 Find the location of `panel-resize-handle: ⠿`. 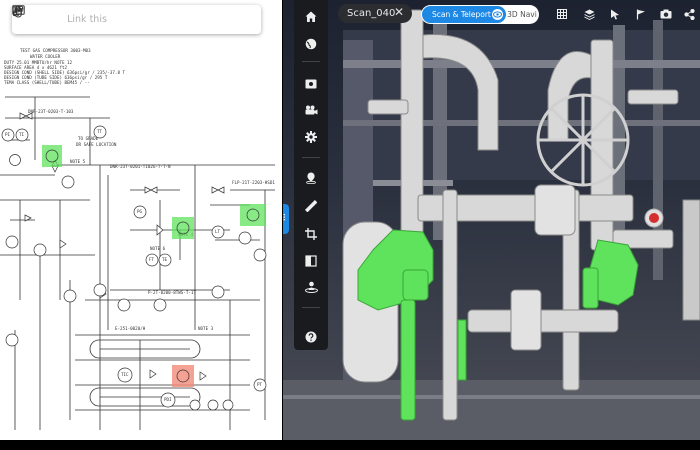

panel-resize-handle: ⠿ is located at coordinates (286, 219).